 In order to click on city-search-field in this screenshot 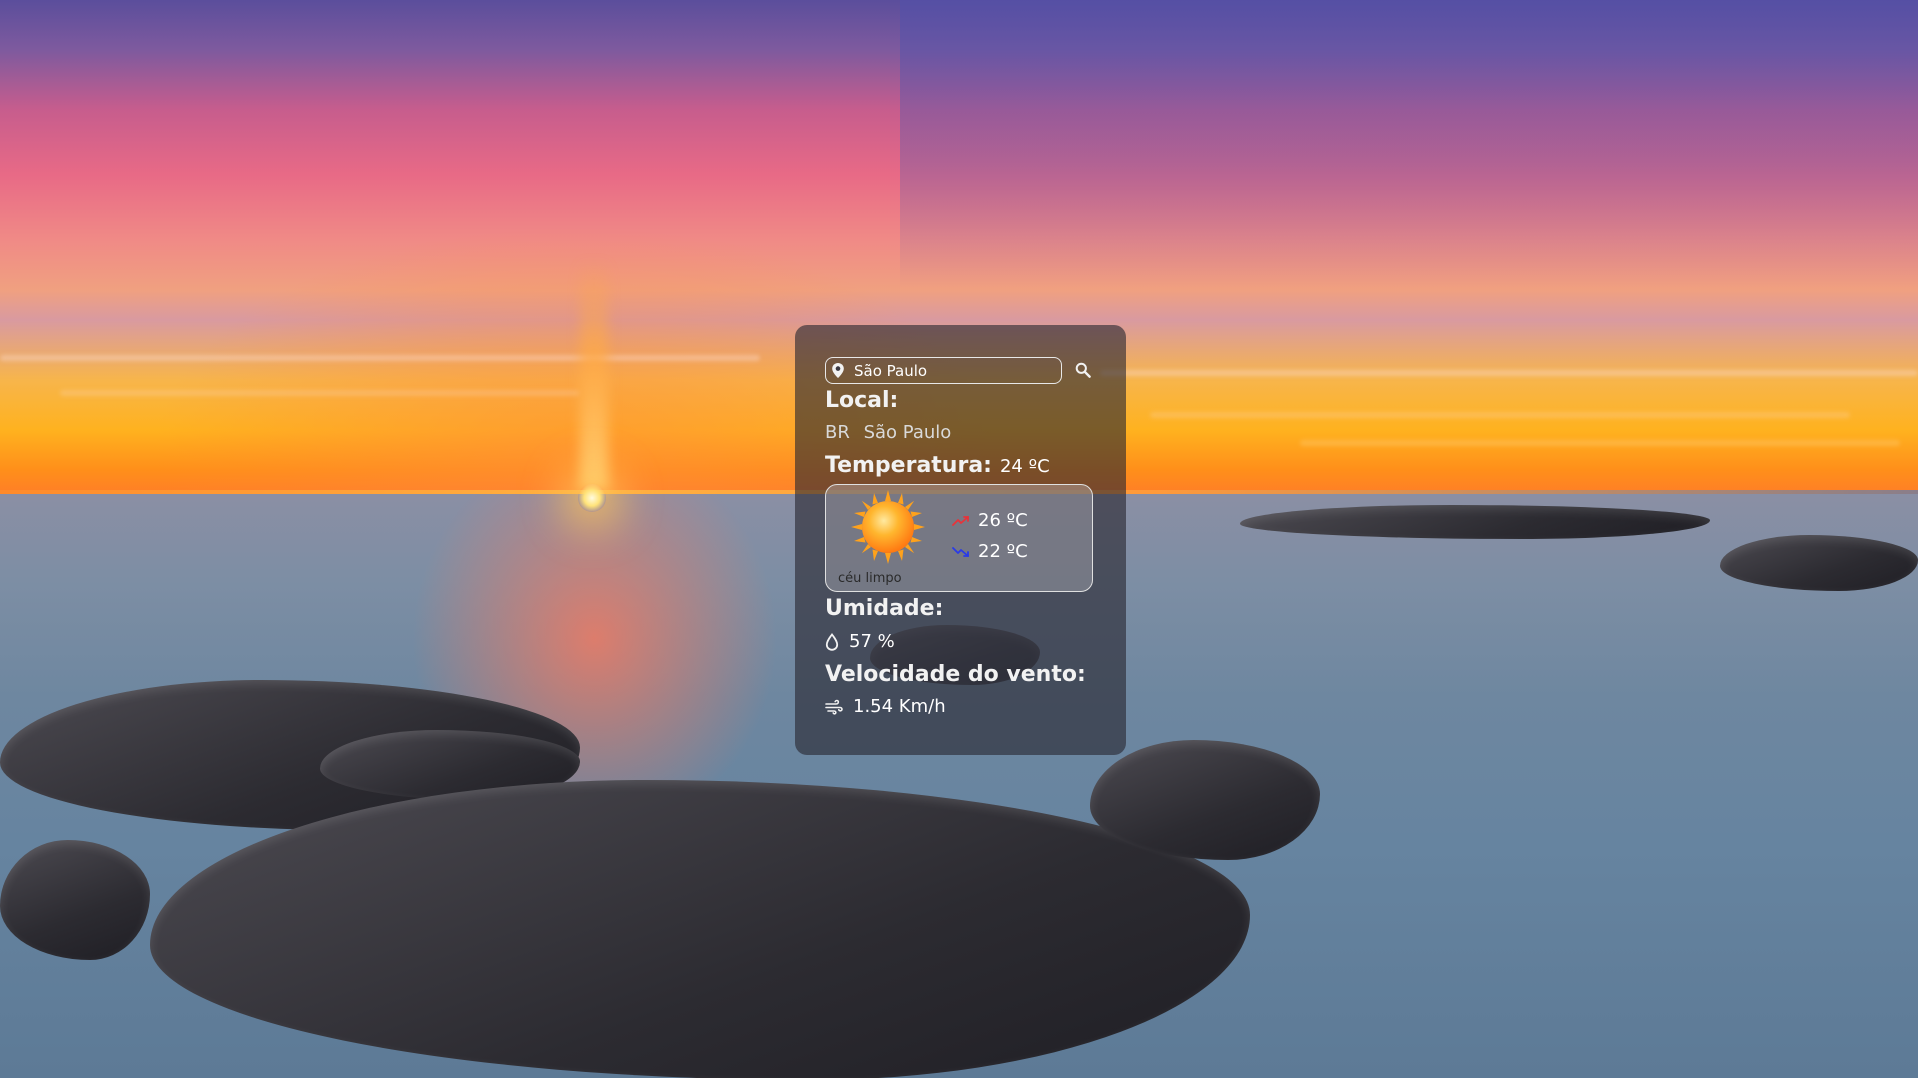, I will do `click(943, 370)`.